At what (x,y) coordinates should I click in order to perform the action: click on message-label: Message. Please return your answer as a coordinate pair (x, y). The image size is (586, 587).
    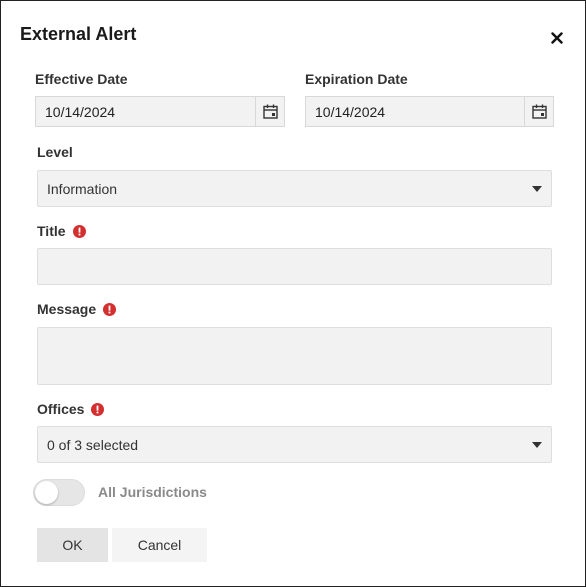
    Looking at the image, I should click on (77, 309).